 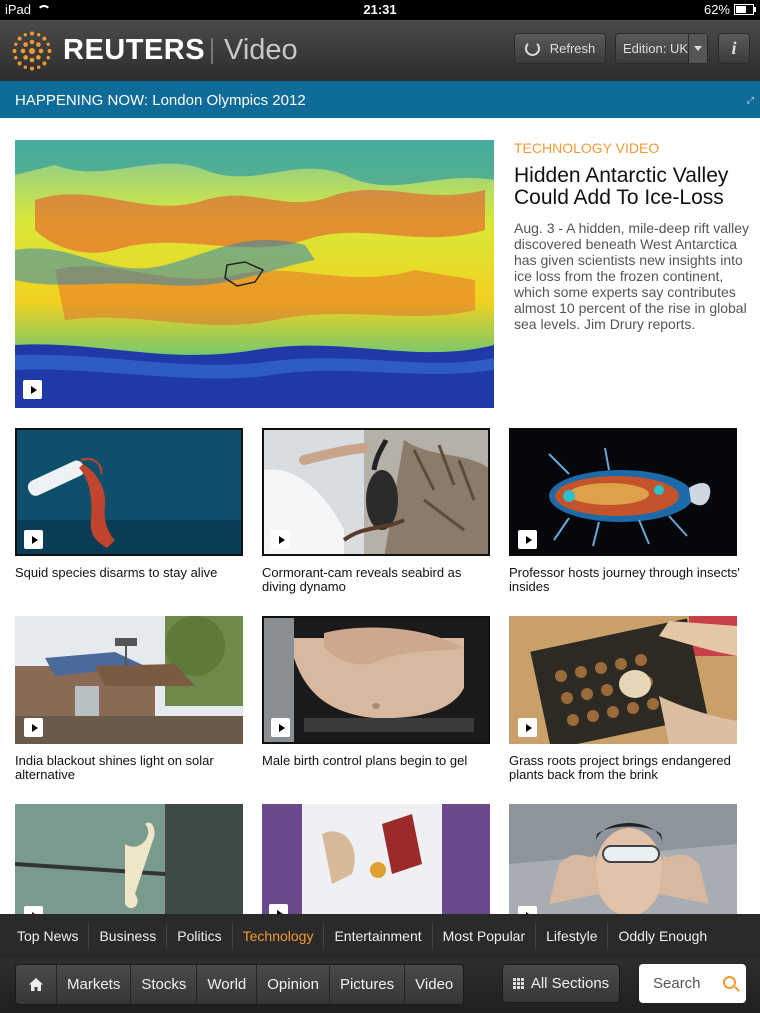 I want to click on toolbar-markets-button: Markets, so click(x=94, y=984).